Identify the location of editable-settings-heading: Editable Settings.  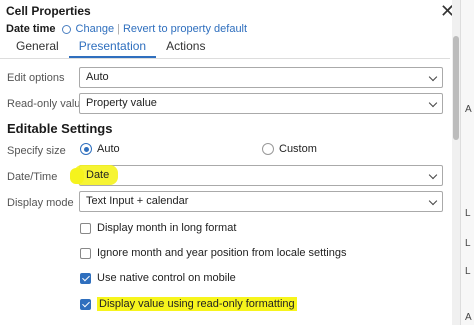
(60, 128).